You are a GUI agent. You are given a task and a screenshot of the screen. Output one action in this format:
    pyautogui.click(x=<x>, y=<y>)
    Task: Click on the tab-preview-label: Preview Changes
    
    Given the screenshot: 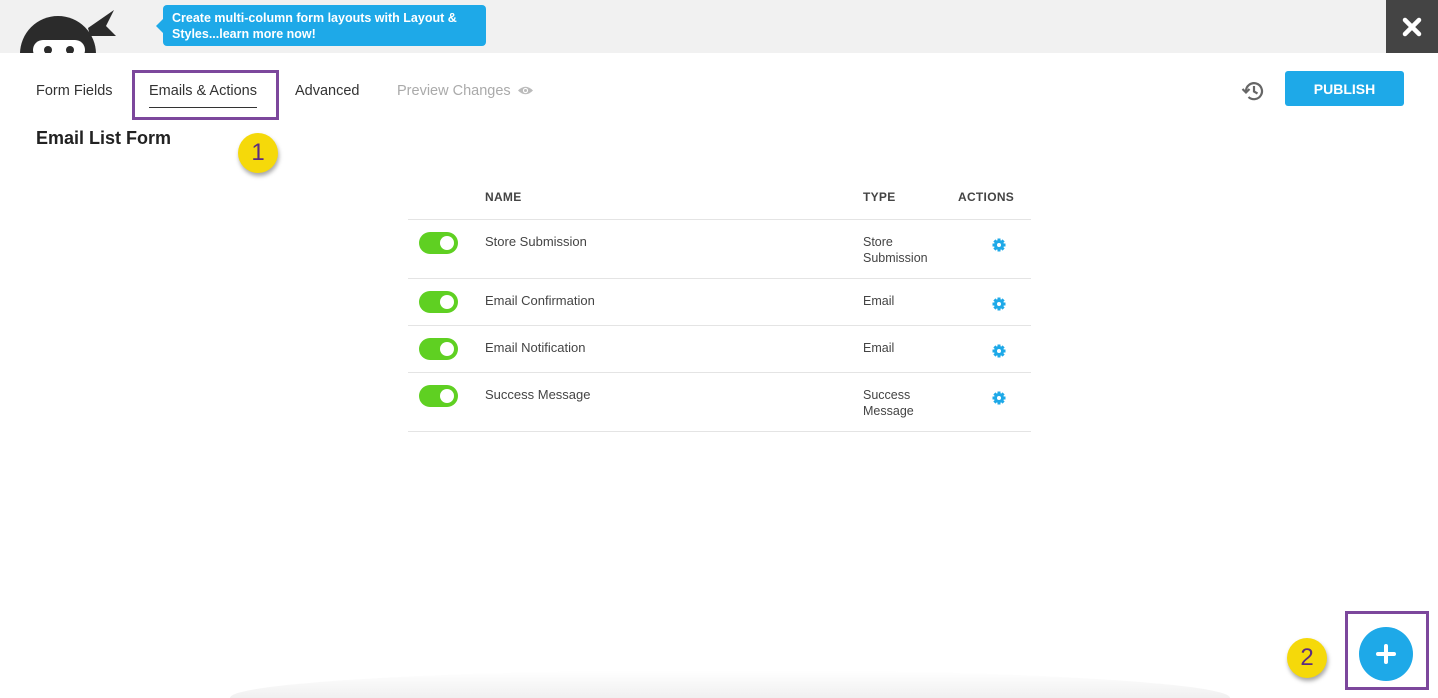 What is the action you would take?
    pyautogui.click(x=454, y=91)
    